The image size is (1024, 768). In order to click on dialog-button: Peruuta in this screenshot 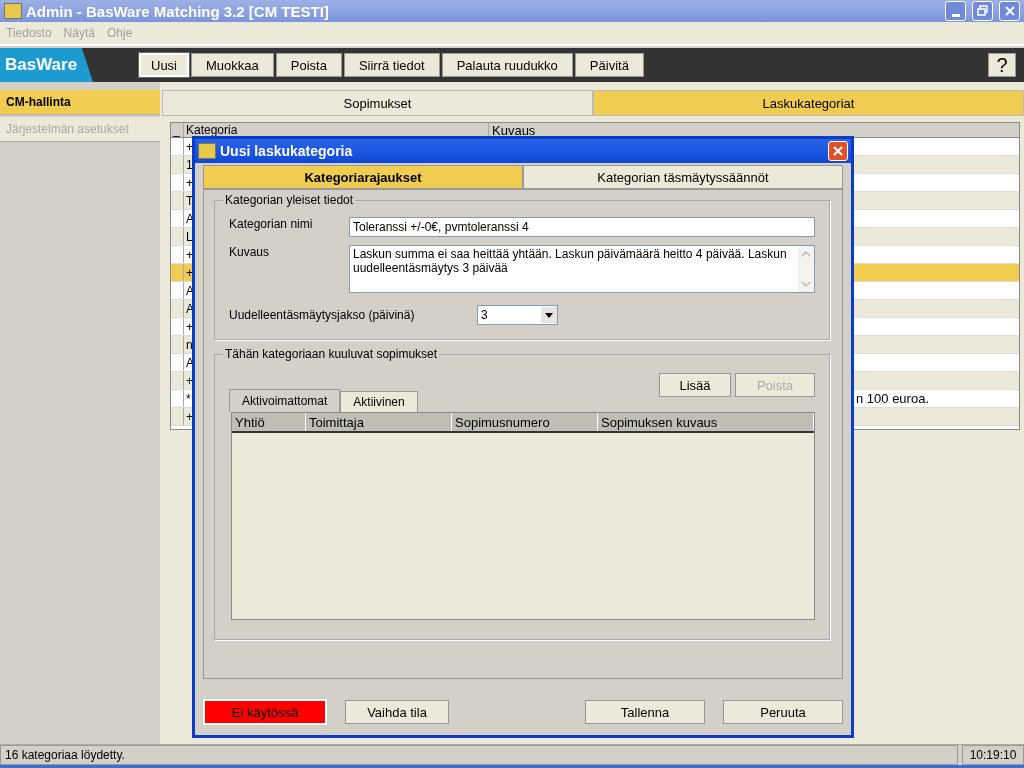, I will do `click(783, 712)`.